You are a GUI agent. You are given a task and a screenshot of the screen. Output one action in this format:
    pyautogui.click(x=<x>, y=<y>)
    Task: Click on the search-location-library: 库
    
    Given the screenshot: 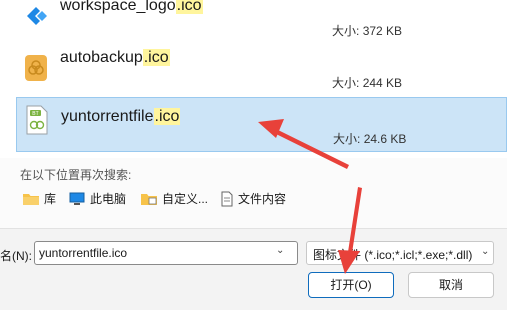 What is the action you would take?
    pyautogui.click(x=39, y=200)
    